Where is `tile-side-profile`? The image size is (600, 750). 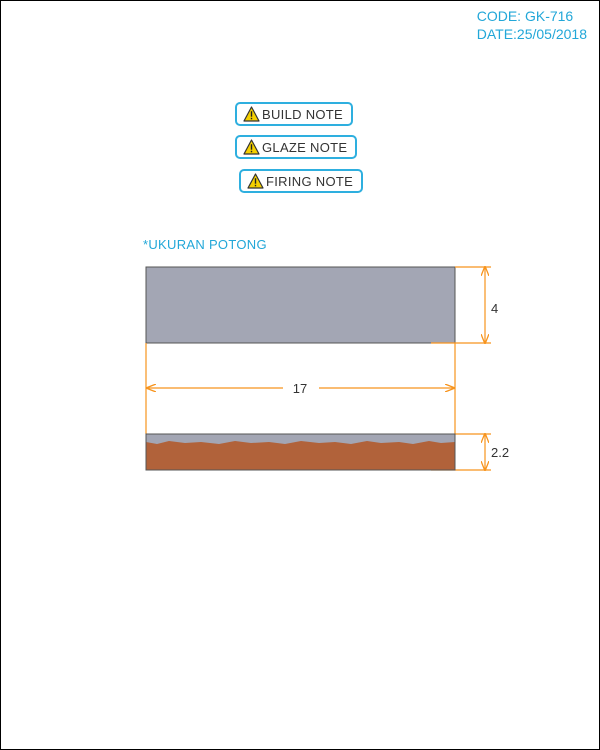 tile-side-profile is located at coordinates (300, 452).